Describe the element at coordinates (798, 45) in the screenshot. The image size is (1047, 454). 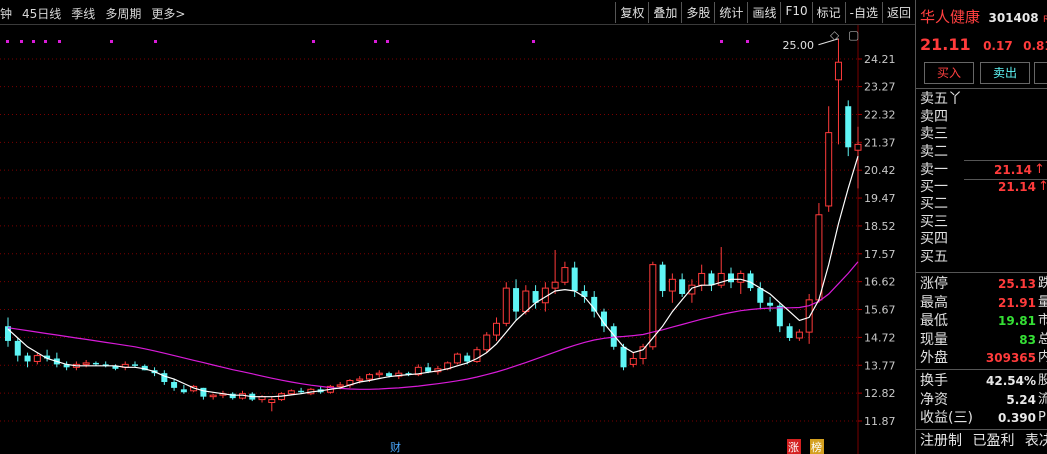
I see `high-marker-label: 25.00` at that location.